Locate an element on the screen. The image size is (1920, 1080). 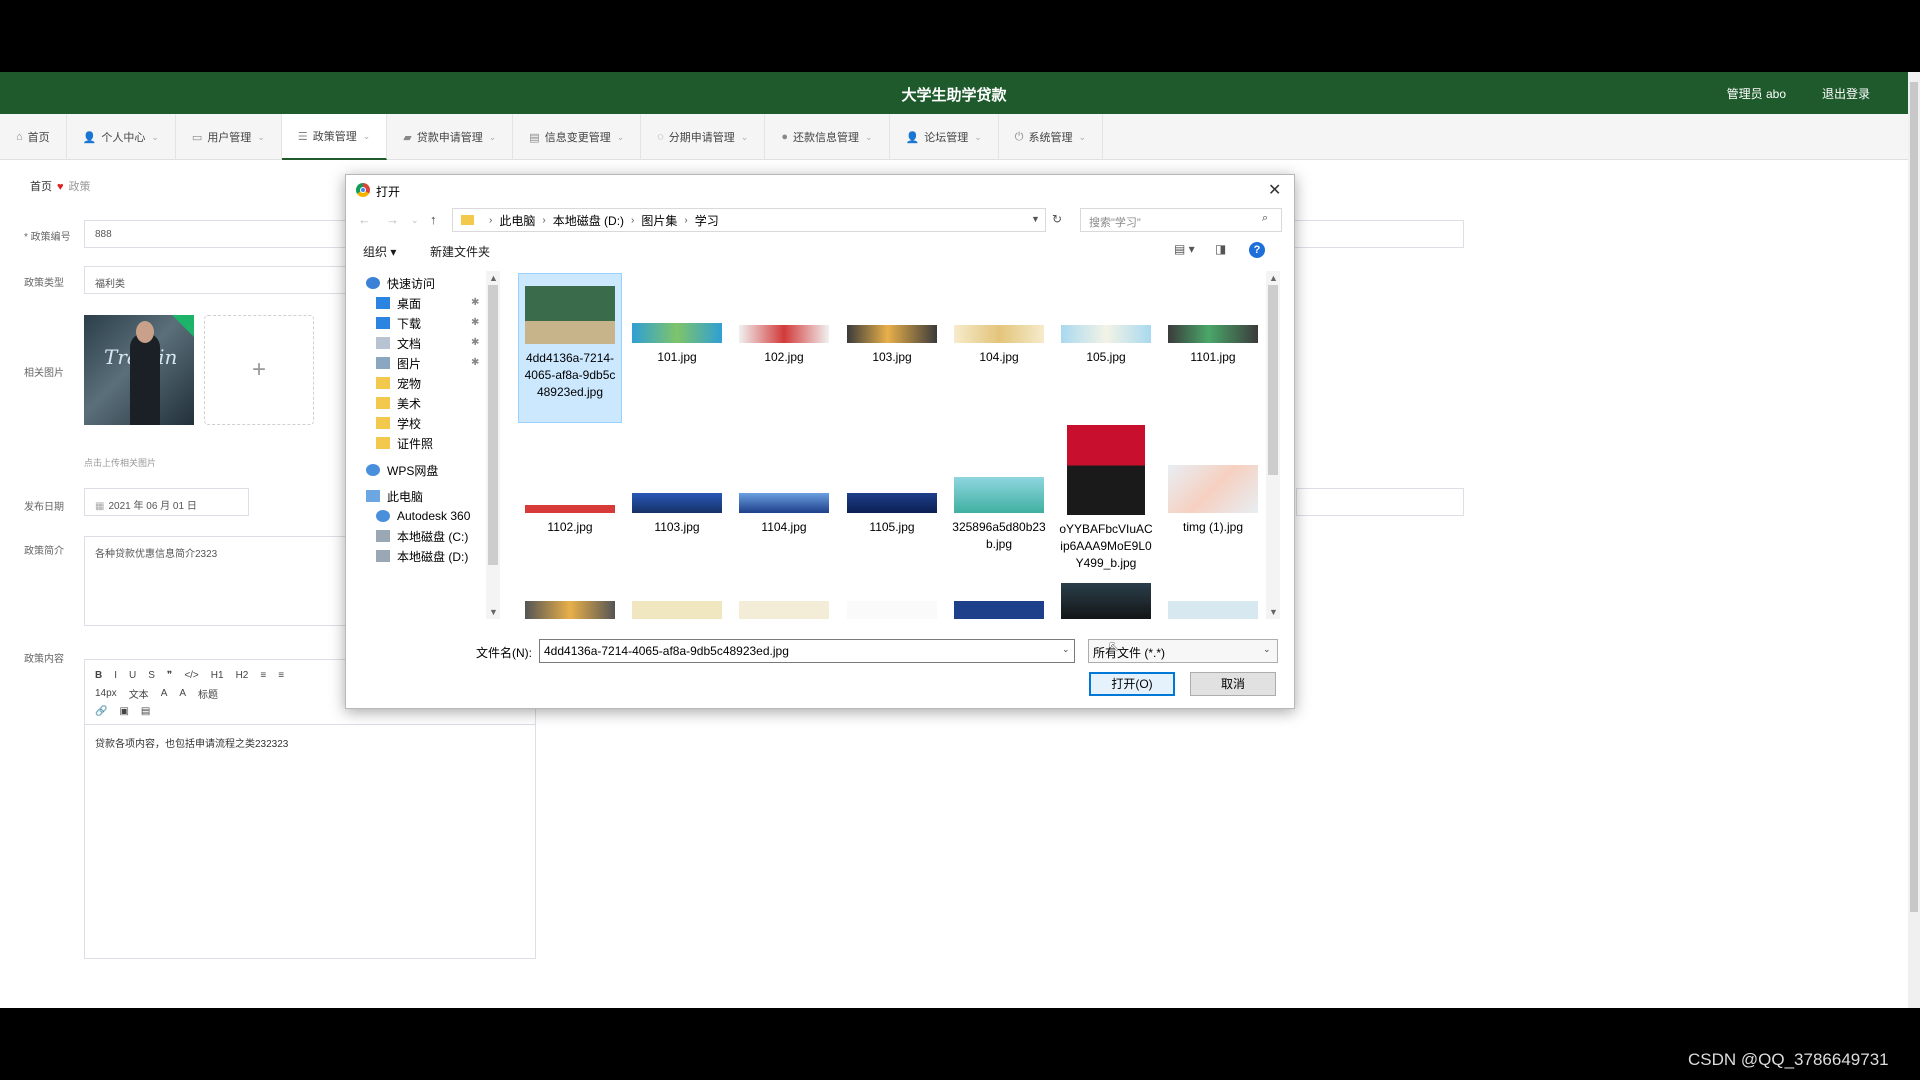
format-button: H1 is located at coordinates (217, 675).